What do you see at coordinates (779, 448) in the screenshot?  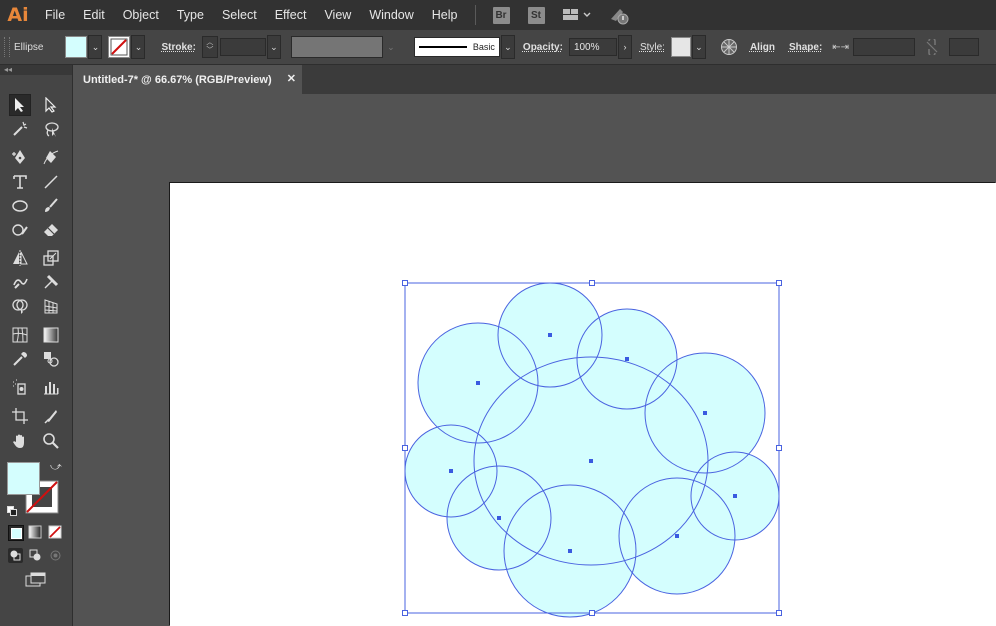 I see `handle-middle-right` at bounding box center [779, 448].